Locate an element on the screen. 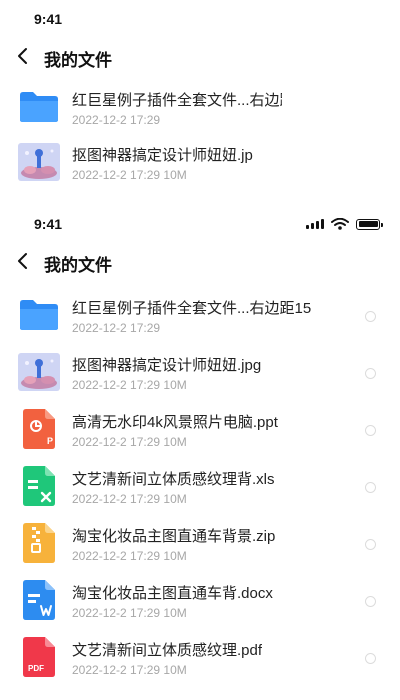 The height and width of the screenshot is (700, 400). cellular-signal-icon is located at coordinates (315, 224).